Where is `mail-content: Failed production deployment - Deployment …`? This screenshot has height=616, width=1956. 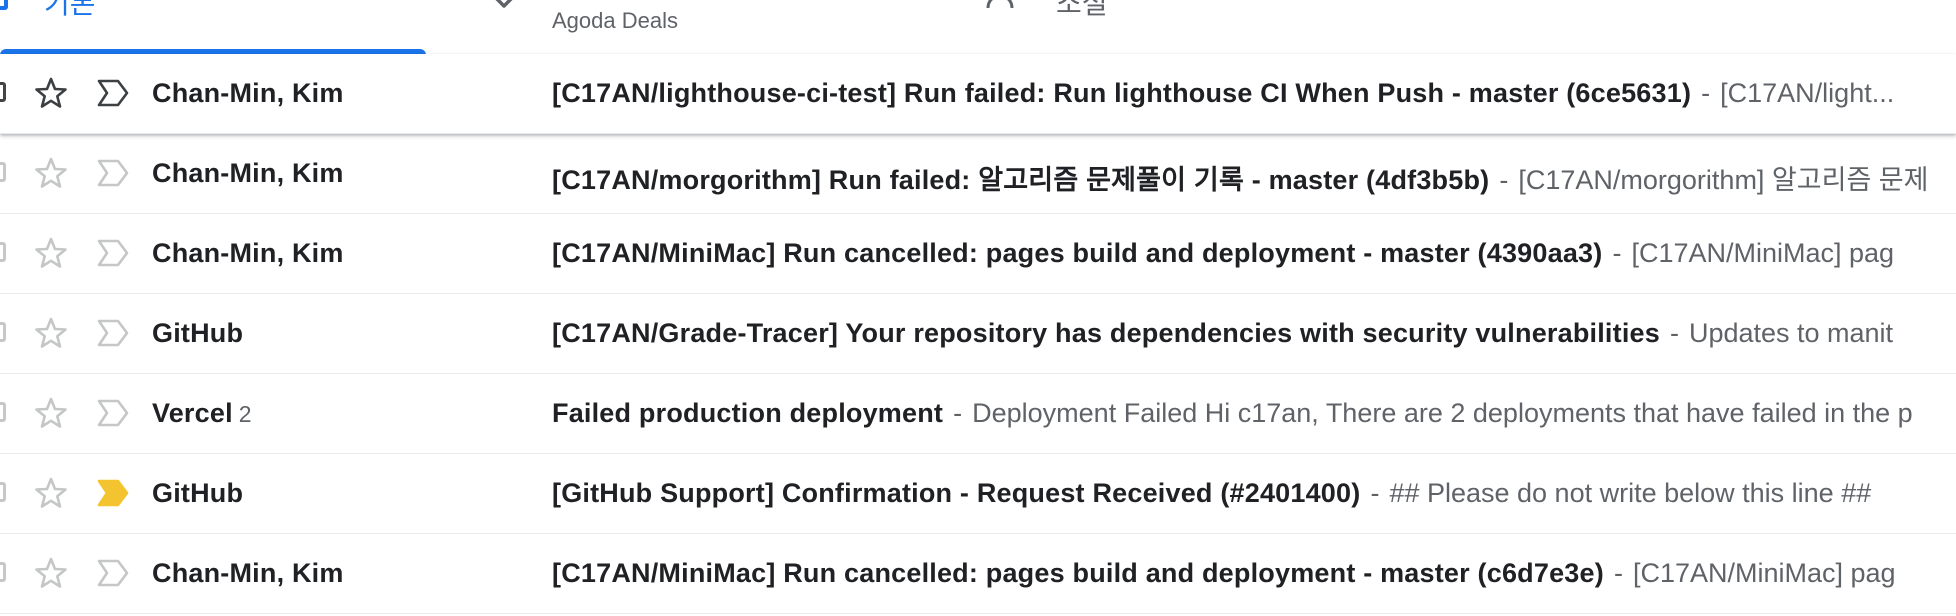
mail-content: Failed production deployment - Deployment … is located at coordinates (1232, 413).